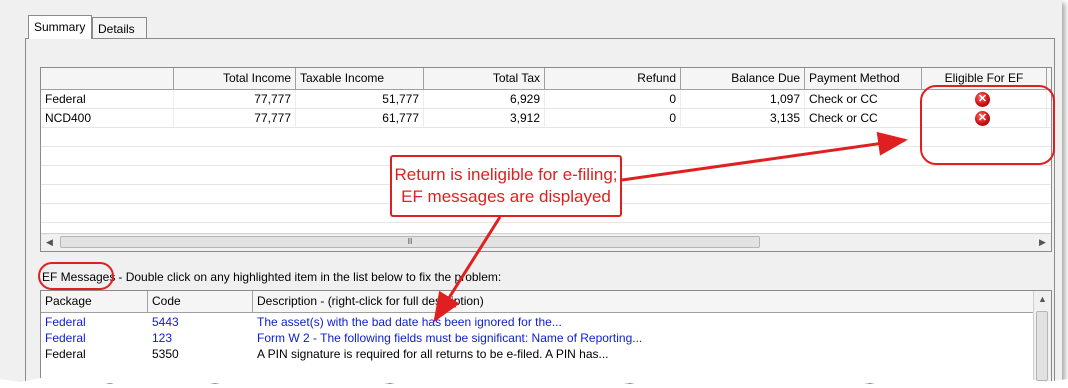  I want to click on arrow-to-eligible, so click(764, 156).